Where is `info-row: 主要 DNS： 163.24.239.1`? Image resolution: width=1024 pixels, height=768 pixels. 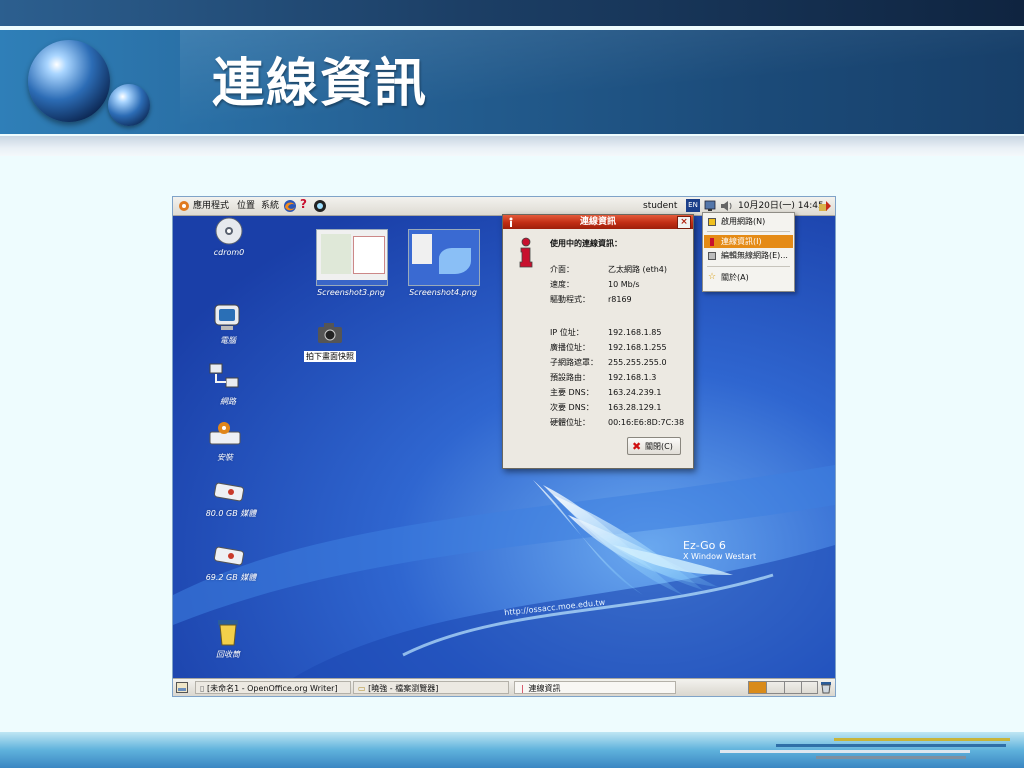 info-row: 主要 DNS： 163.24.239.1 is located at coordinates (606, 392).